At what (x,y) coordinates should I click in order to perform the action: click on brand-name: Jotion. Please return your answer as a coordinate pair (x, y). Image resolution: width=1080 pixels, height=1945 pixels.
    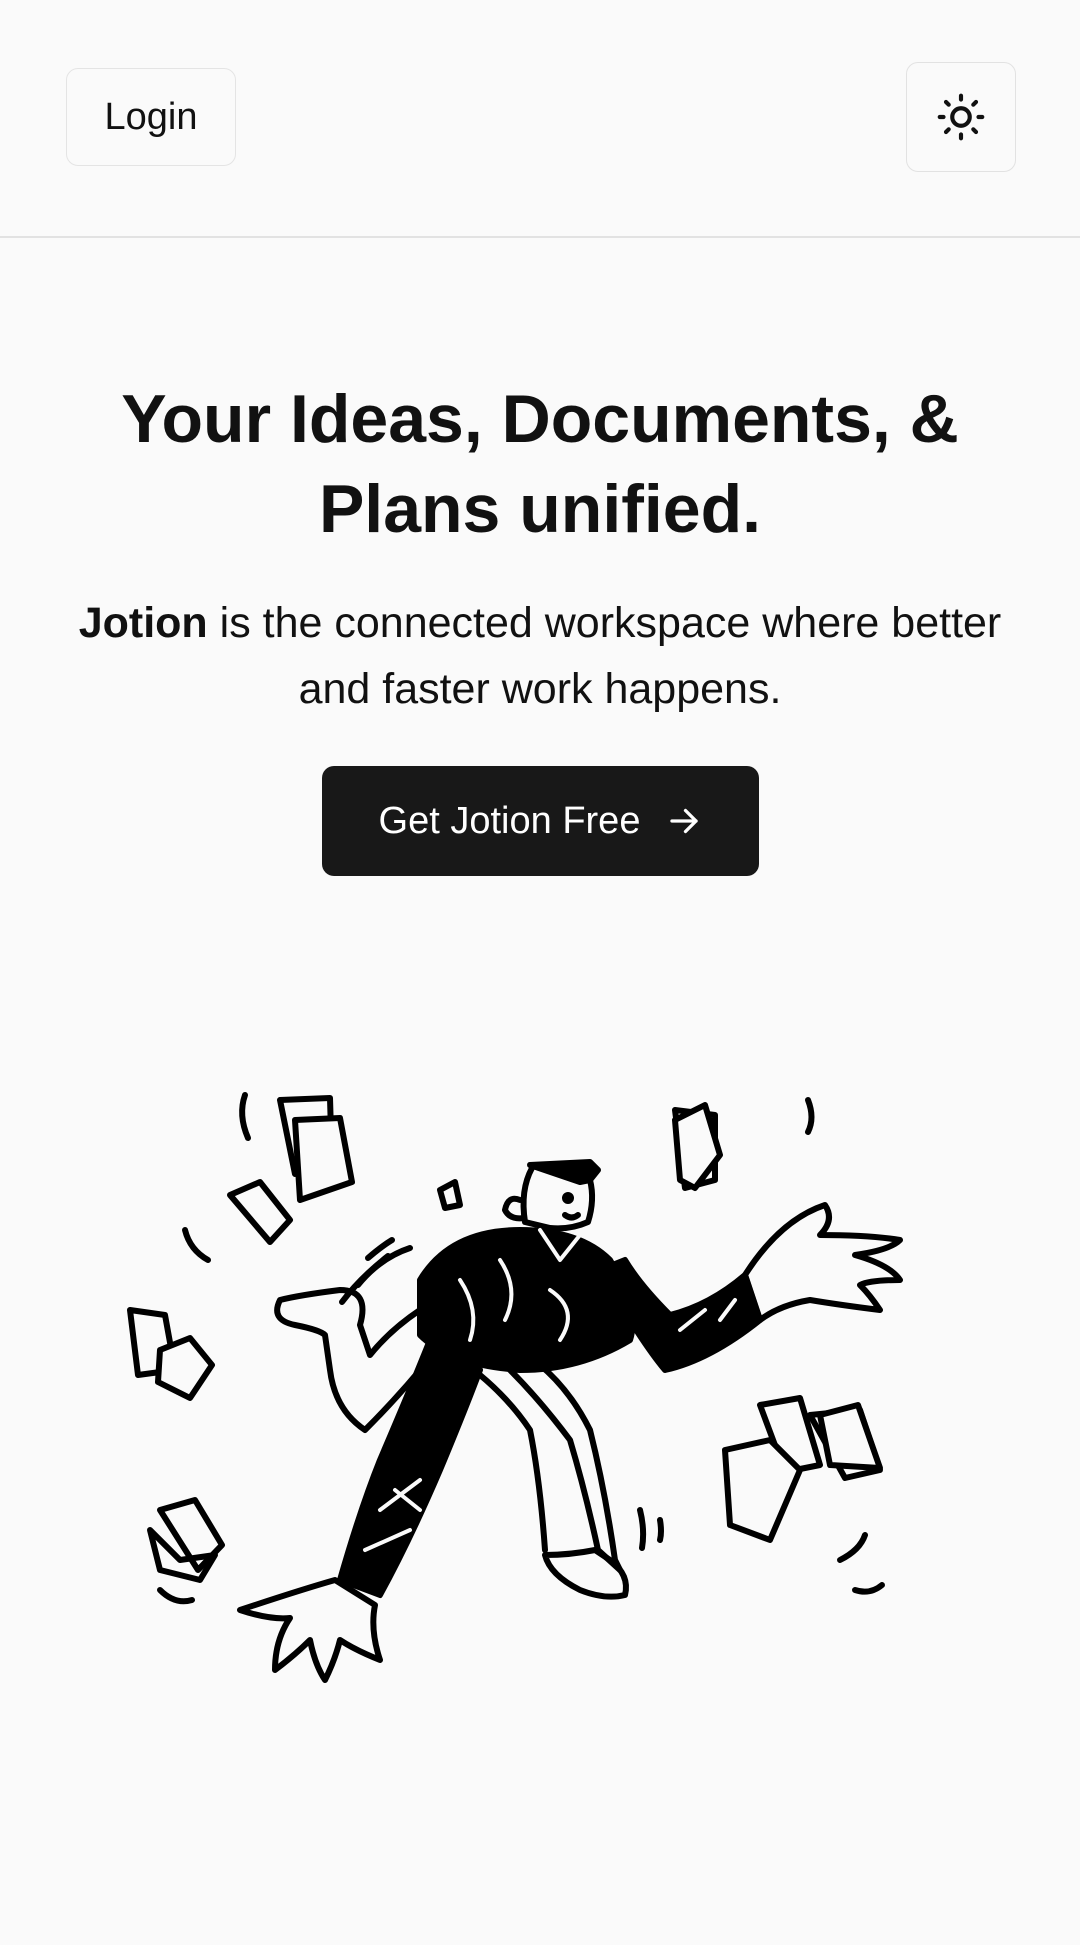
    Looking at the image, I should click on (143, 623).